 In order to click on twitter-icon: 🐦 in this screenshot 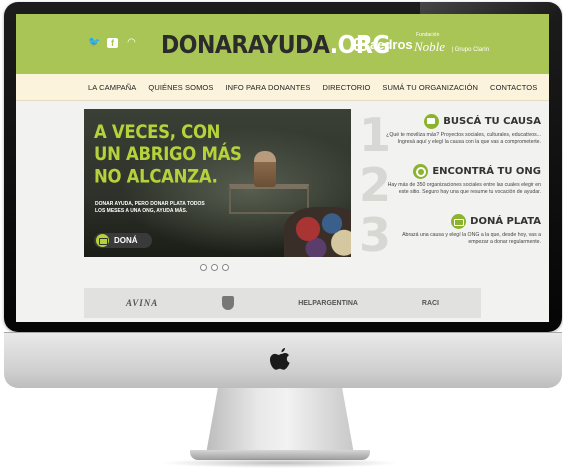, I will do `click(94, 43)`.